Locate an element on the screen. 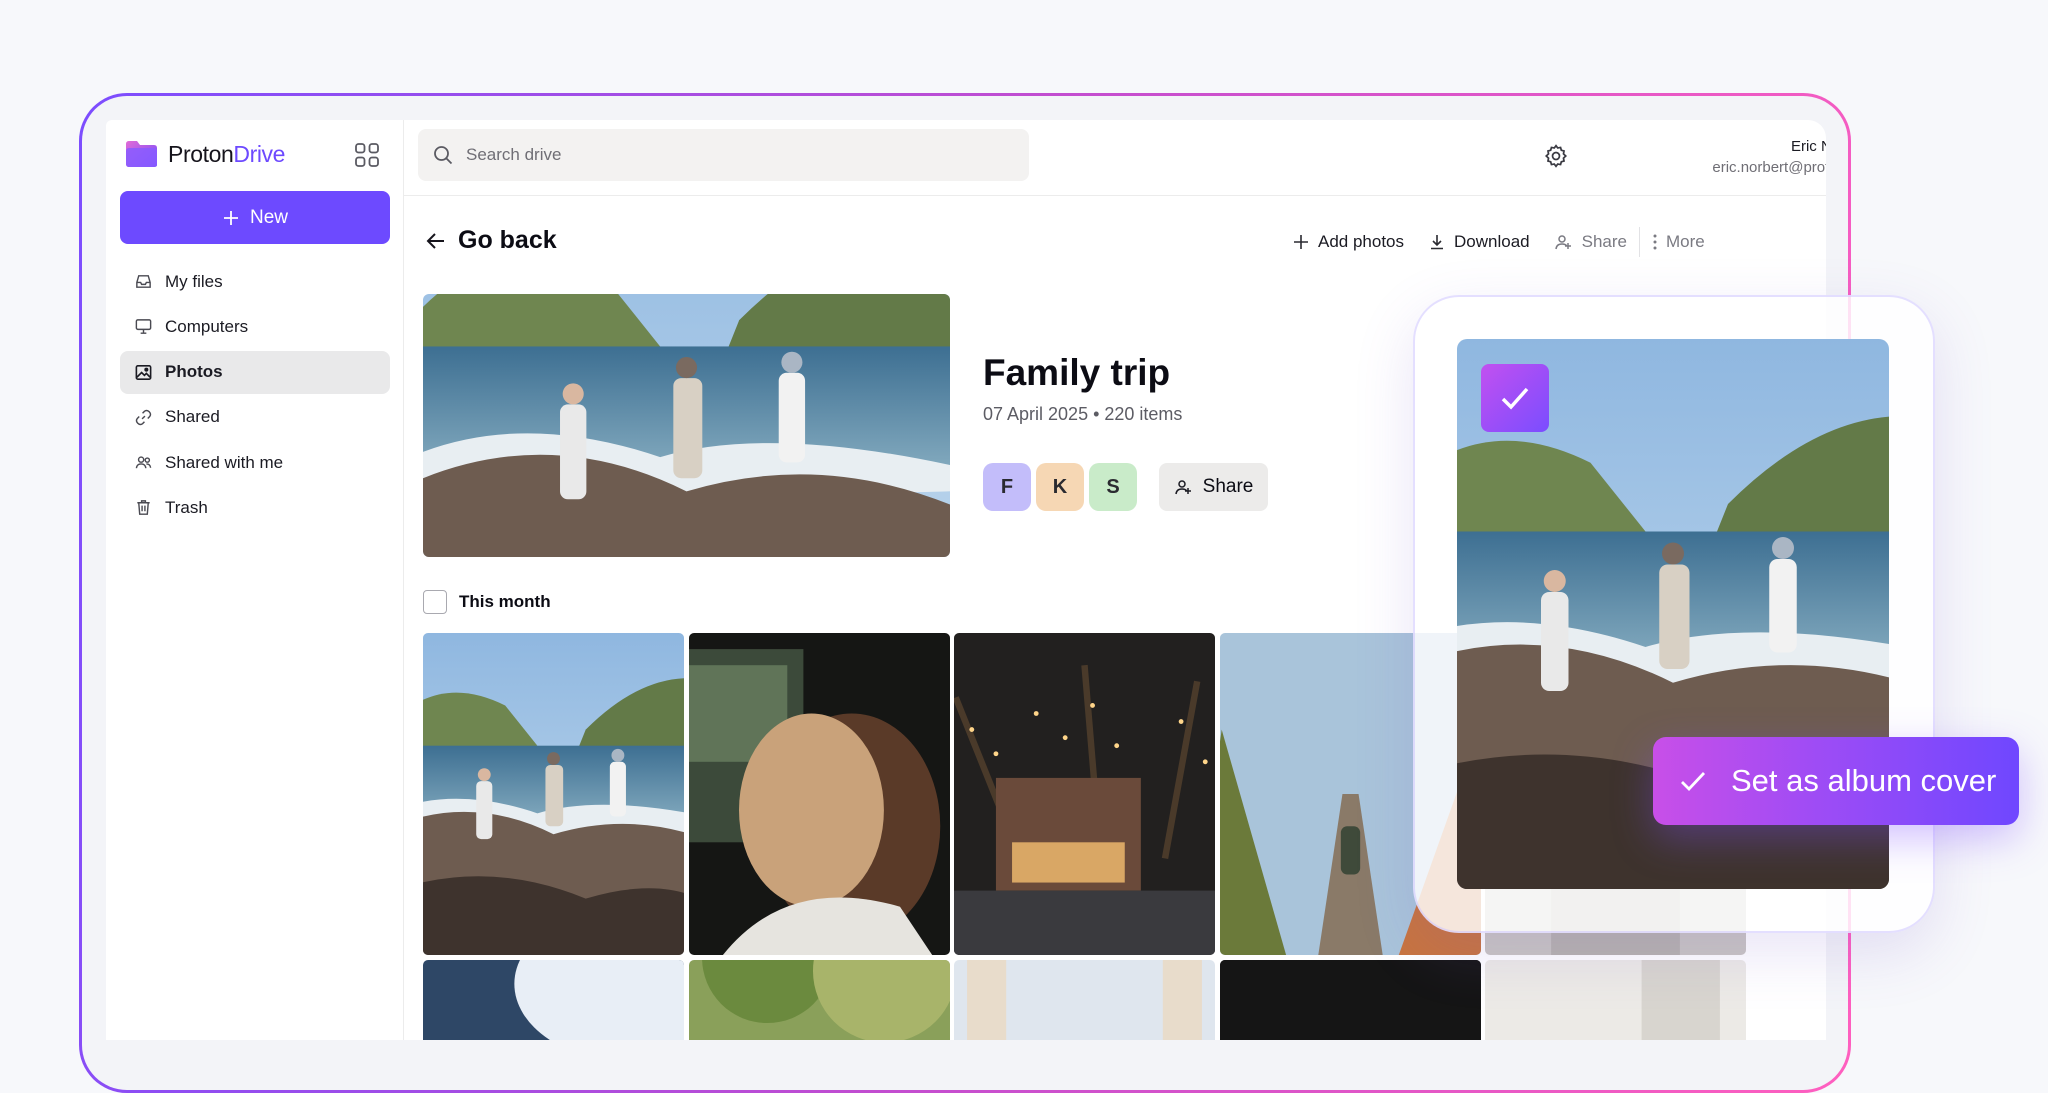  sidebar-item-shared-with-me: Shared with me is located at coordinates (255, 462).